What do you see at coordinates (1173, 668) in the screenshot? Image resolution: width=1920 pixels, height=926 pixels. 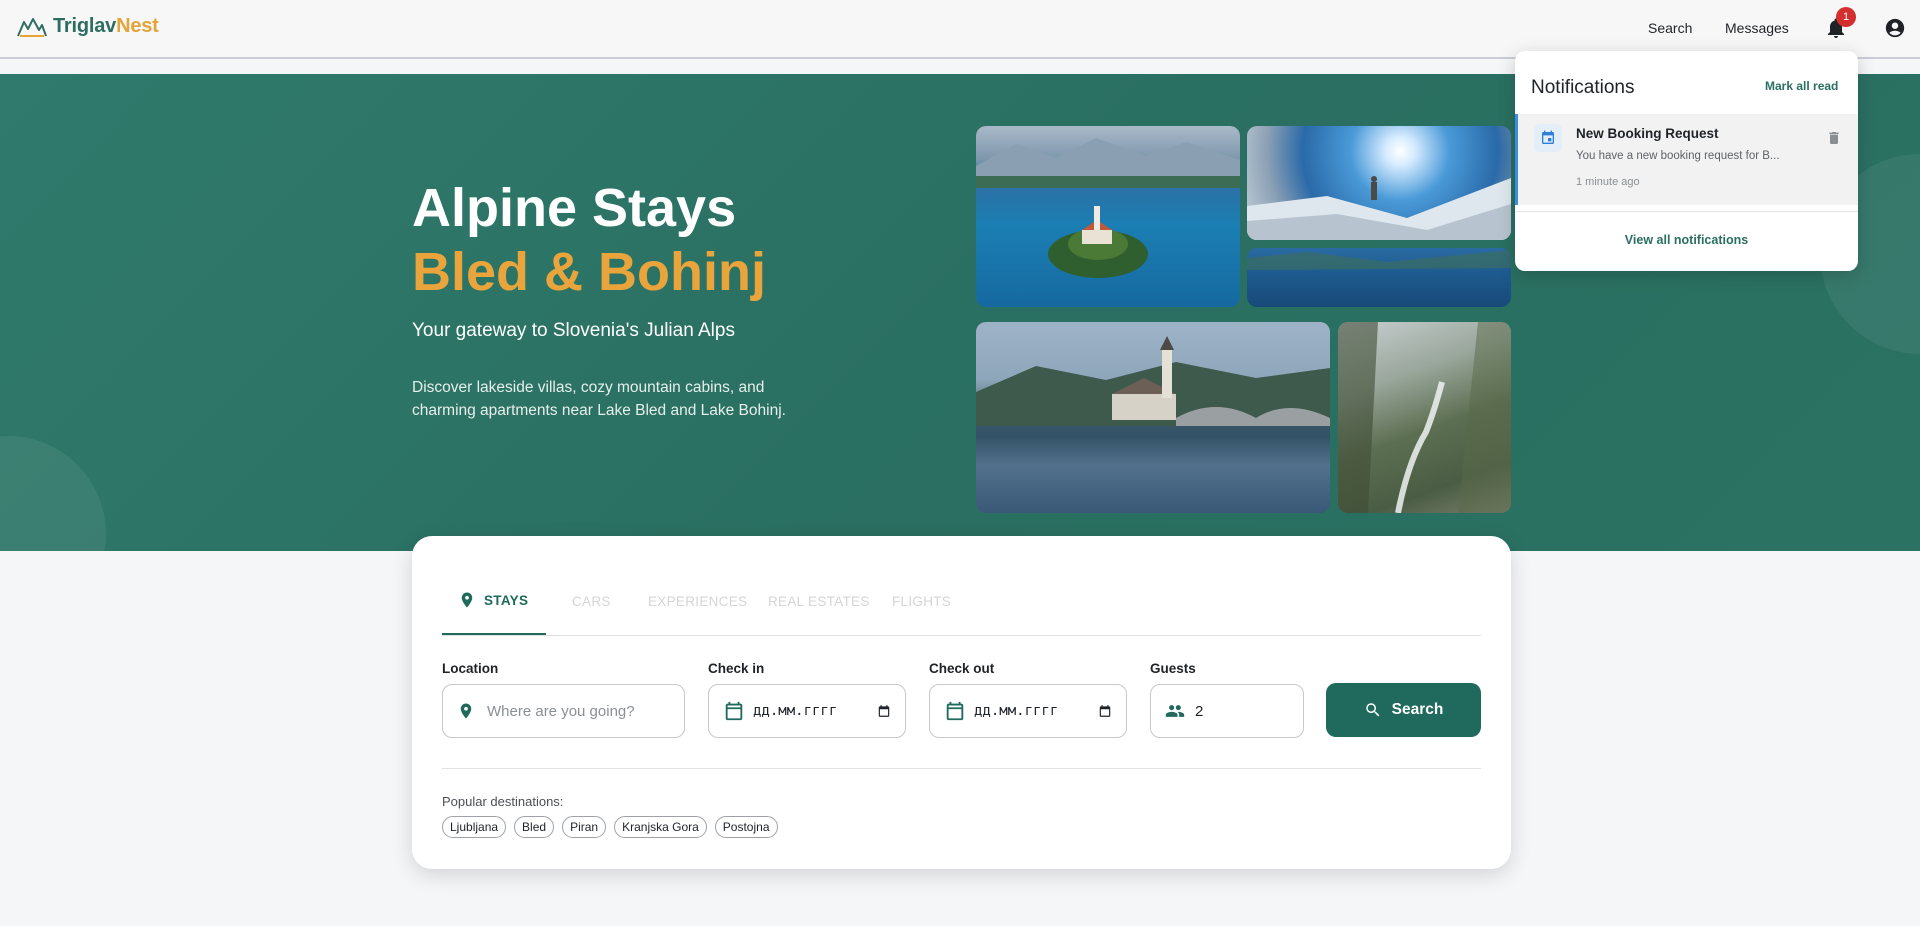 I see `guests-label: Guests` at bounding box center [1173, 668].